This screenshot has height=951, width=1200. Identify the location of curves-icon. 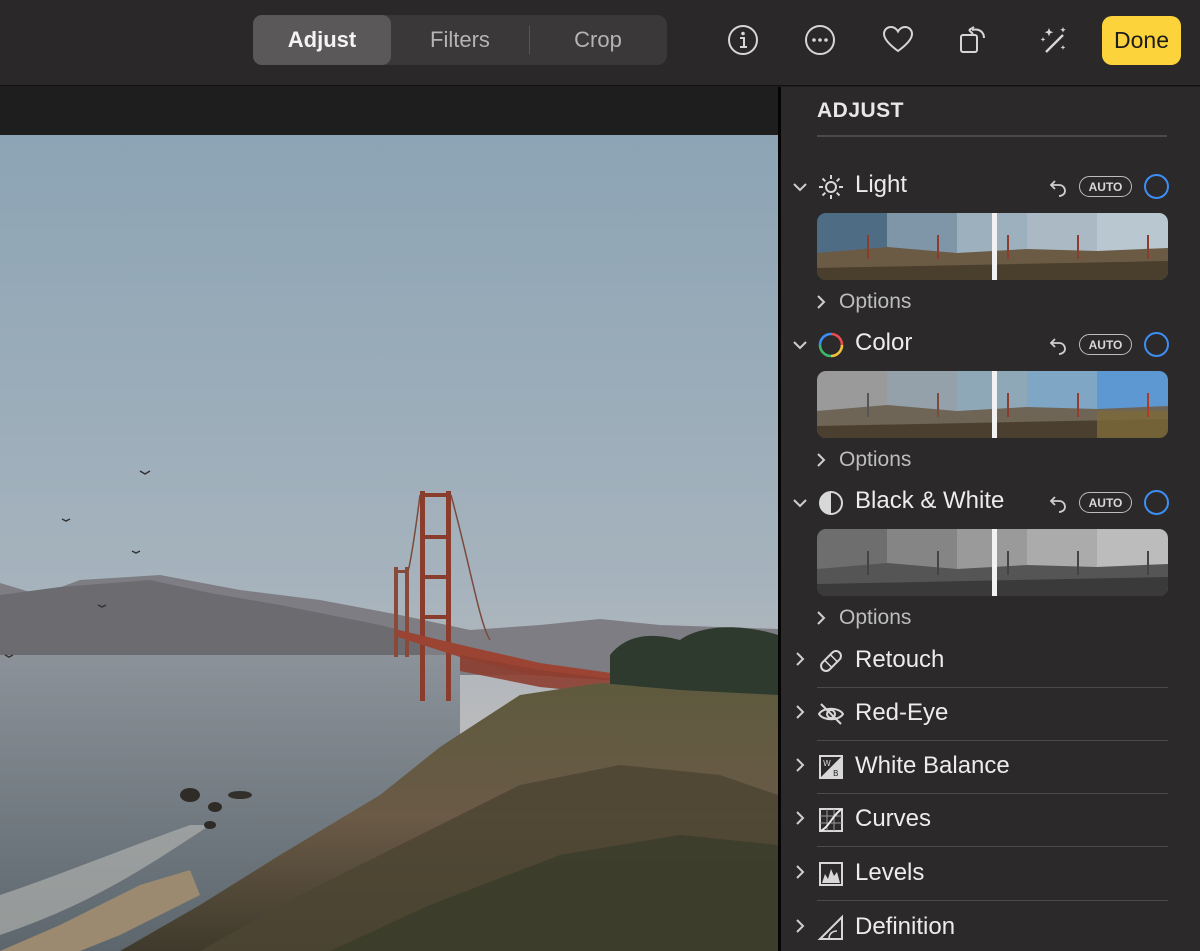
(831, 820).